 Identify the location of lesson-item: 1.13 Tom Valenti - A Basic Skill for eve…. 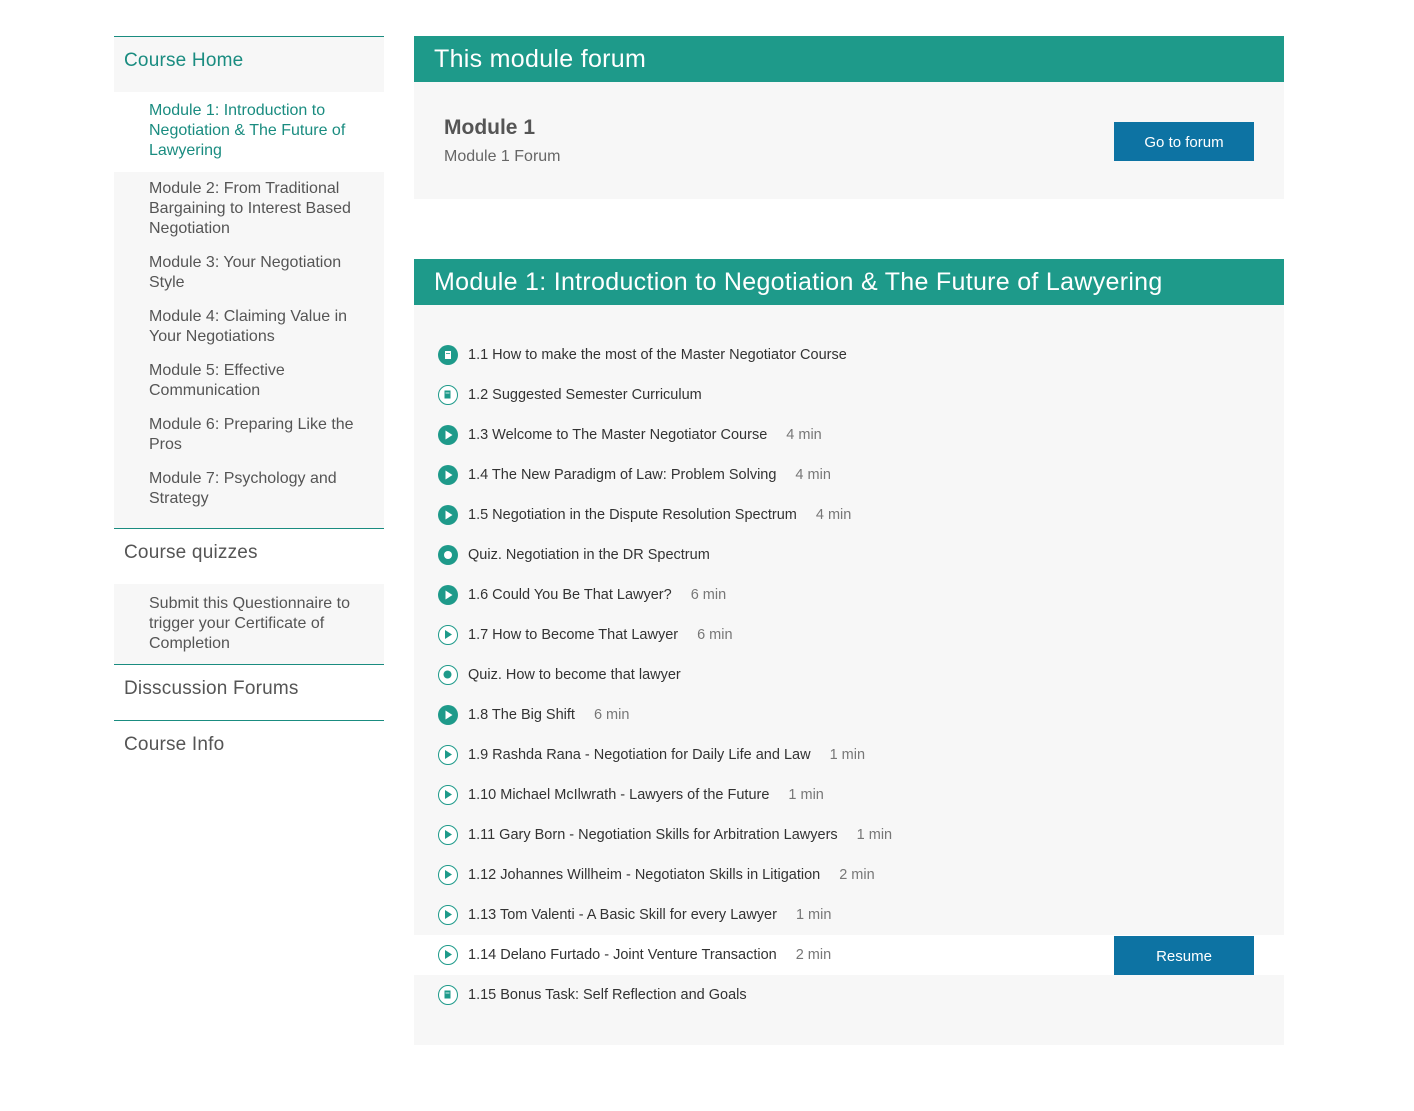
(849, 915).